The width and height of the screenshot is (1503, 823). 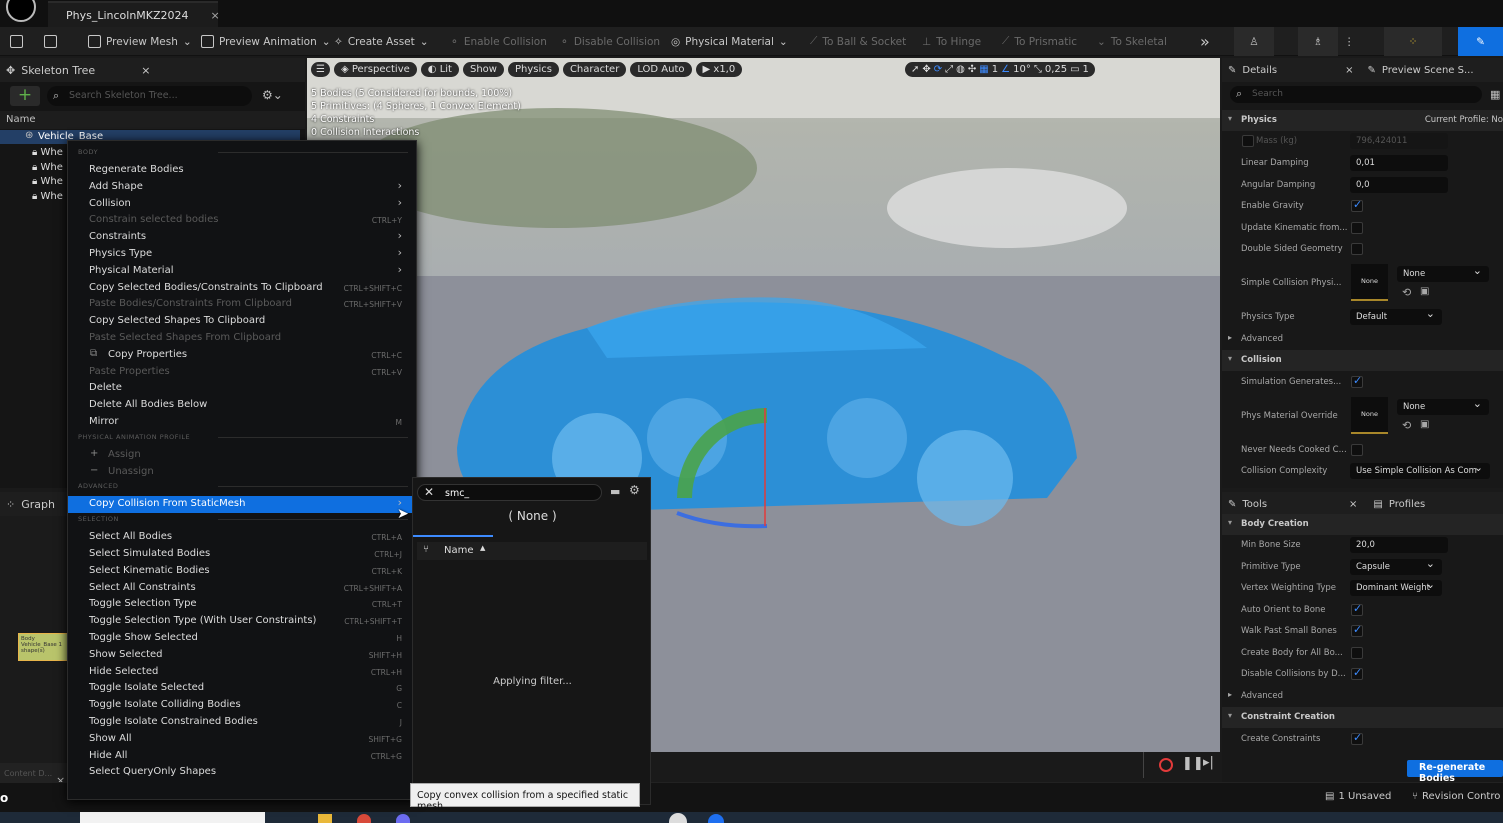 I want to click on tree-item-wheel-3: 🔒︎ Whe, so click(x=47, y=182).